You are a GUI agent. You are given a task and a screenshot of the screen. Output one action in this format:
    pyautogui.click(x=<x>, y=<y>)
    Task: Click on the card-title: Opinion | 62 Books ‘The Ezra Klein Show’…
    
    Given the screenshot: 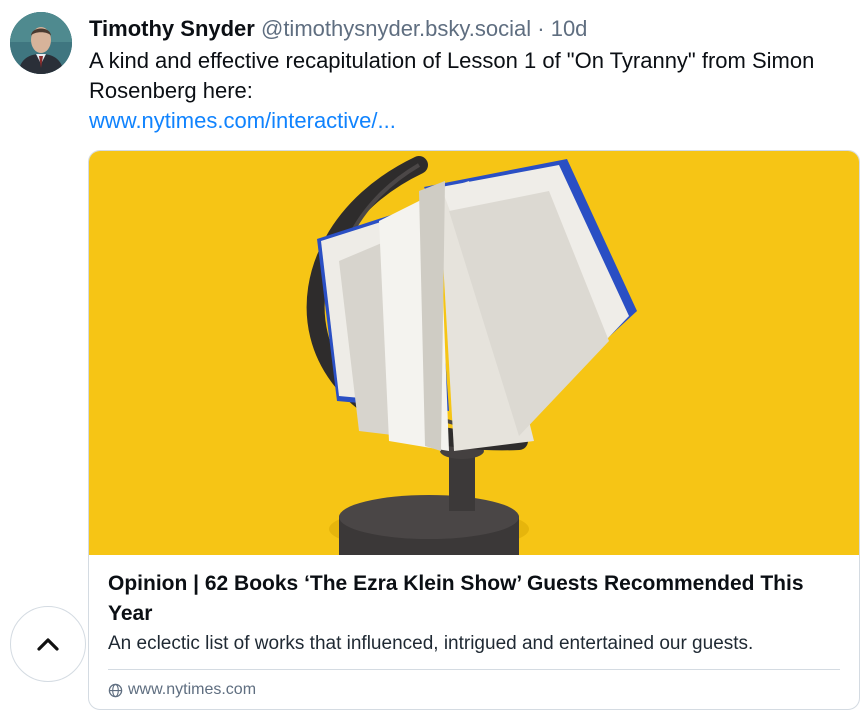 What is the action you would take?
    pyautogui.click(x=473, y=599)
    